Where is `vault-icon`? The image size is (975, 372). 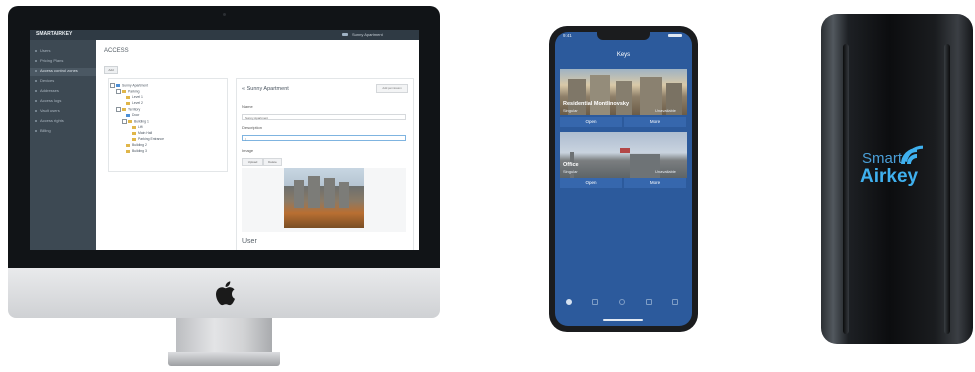
vault-icon is located at coordinates (36, 110).